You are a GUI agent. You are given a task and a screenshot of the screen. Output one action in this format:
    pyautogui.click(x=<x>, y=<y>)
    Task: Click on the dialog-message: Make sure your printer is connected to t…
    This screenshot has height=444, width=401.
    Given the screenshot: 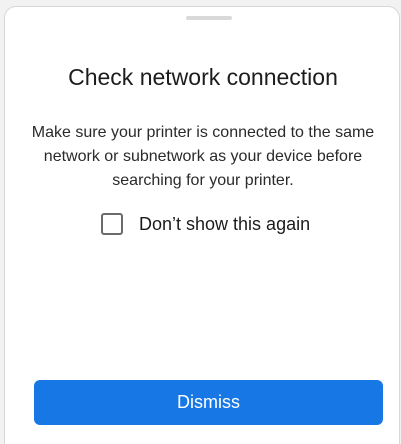 What is the action you would take?
    pyautogui.click(x=203, y=156)
    